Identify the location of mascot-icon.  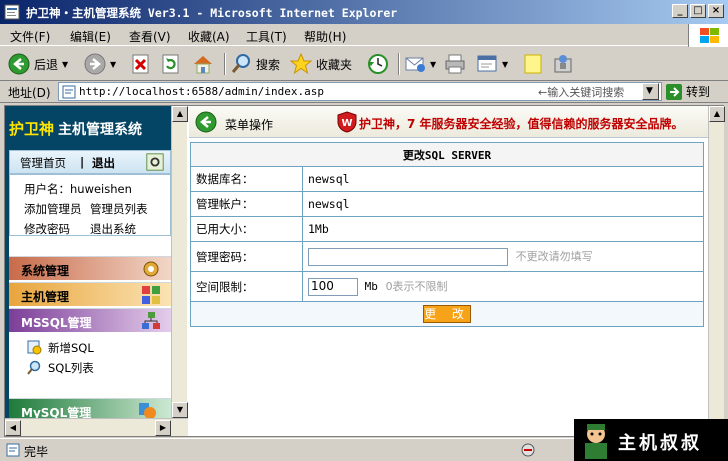
(596, 441).